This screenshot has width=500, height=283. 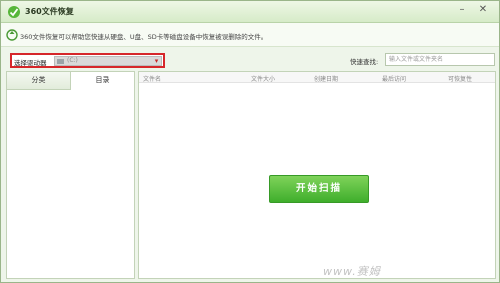 I want to click on disk-icon, so click(x=60, y=61).